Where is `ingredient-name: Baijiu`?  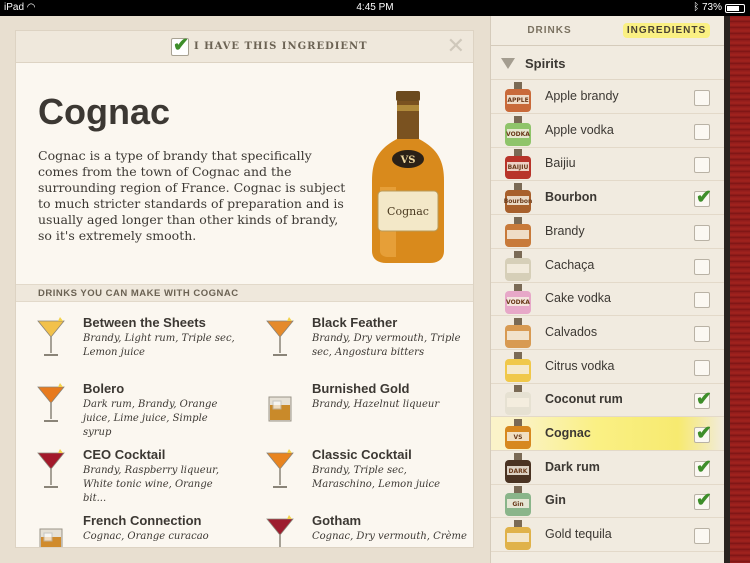
ingredient-name: Baijiu is located at coordinates (560, 163).